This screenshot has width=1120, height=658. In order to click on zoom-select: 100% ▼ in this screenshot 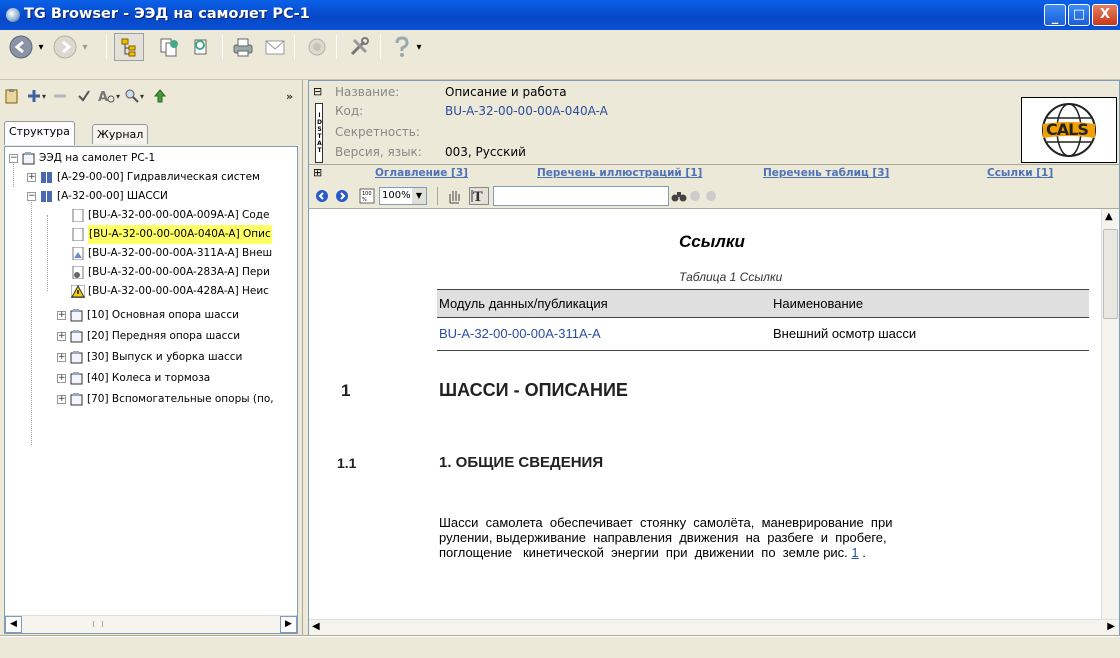, I will do `click(403, 196)`.